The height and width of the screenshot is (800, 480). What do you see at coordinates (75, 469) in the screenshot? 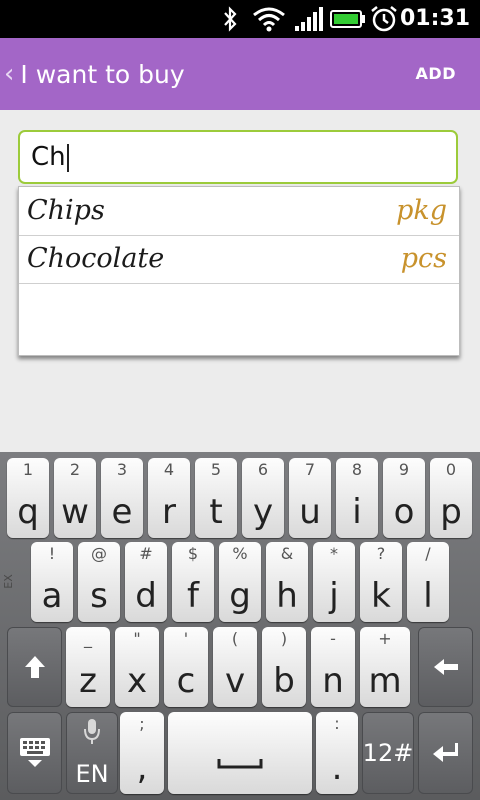
I see `key-hint: 2` at bounding box center [75, 469].